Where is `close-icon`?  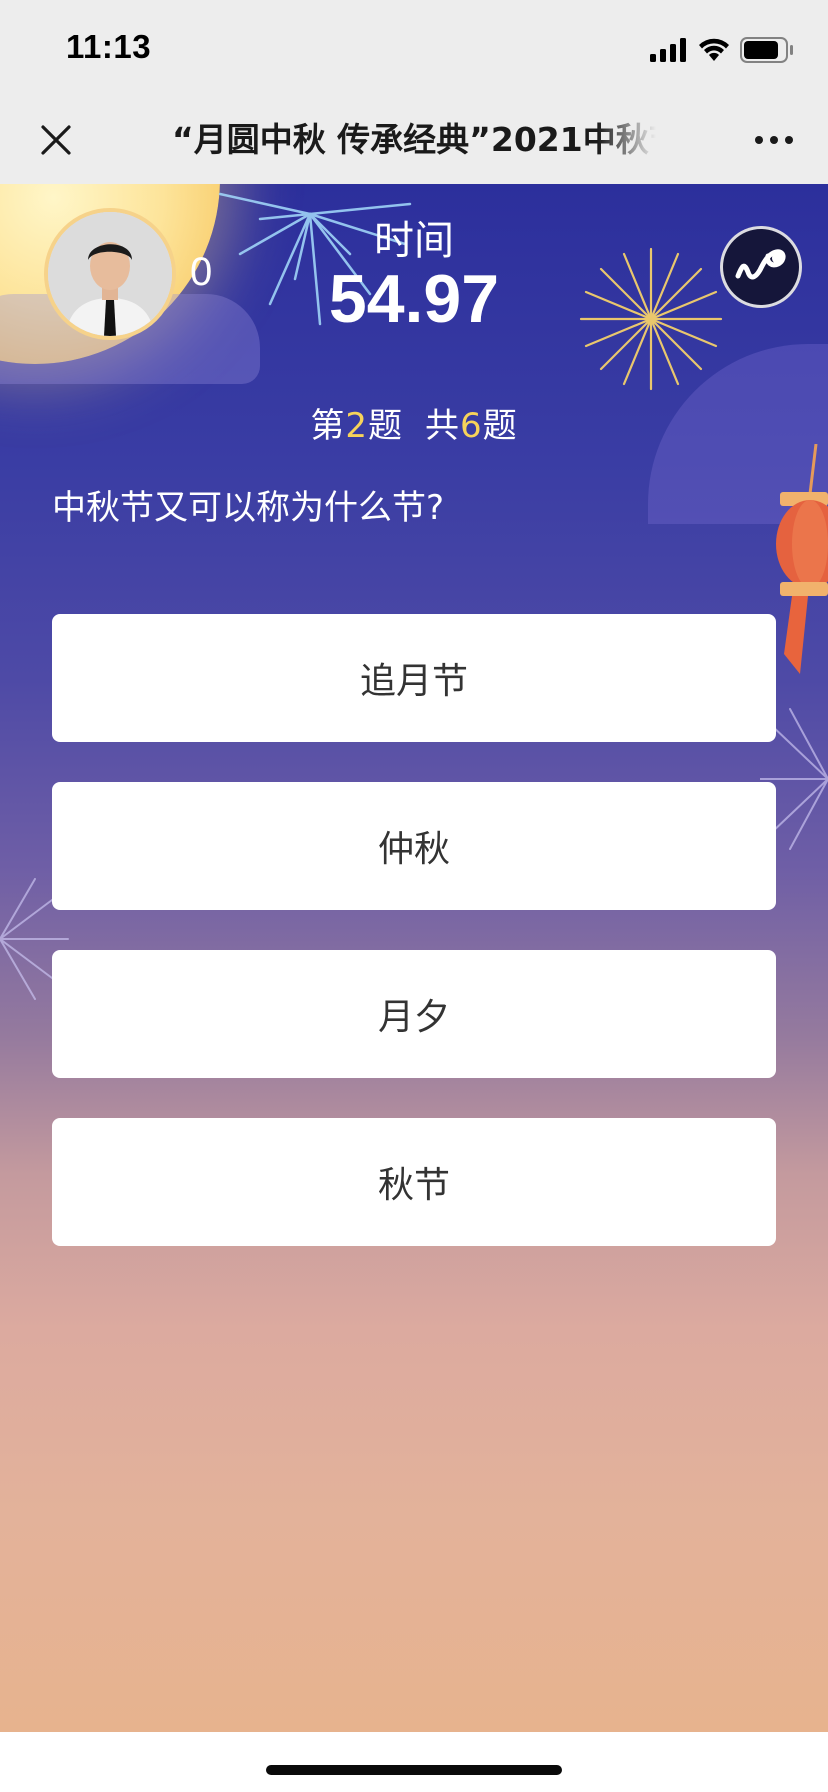
close-icon is located at coordinates (56, 140).